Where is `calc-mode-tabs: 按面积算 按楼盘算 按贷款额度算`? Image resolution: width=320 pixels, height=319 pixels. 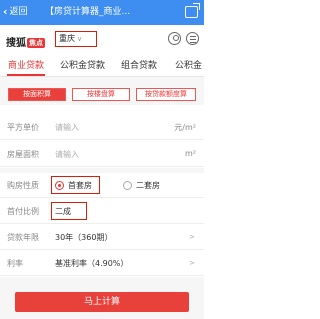
calc-mode-tabs: 按面积算 按楼盘算 按贷款额度算 is located at coordinates (102, 91).